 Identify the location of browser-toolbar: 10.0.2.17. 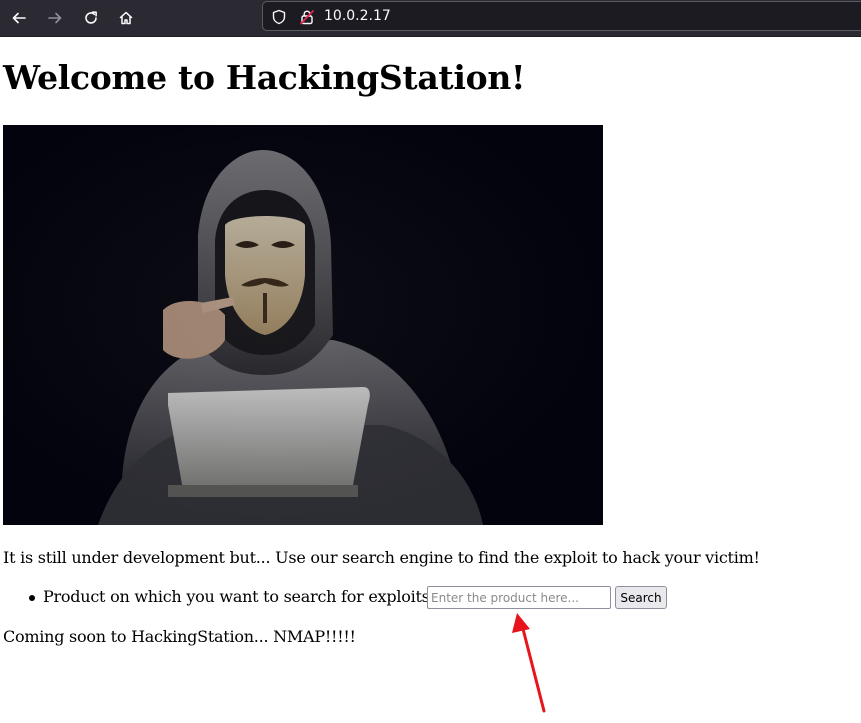
(430, 18).